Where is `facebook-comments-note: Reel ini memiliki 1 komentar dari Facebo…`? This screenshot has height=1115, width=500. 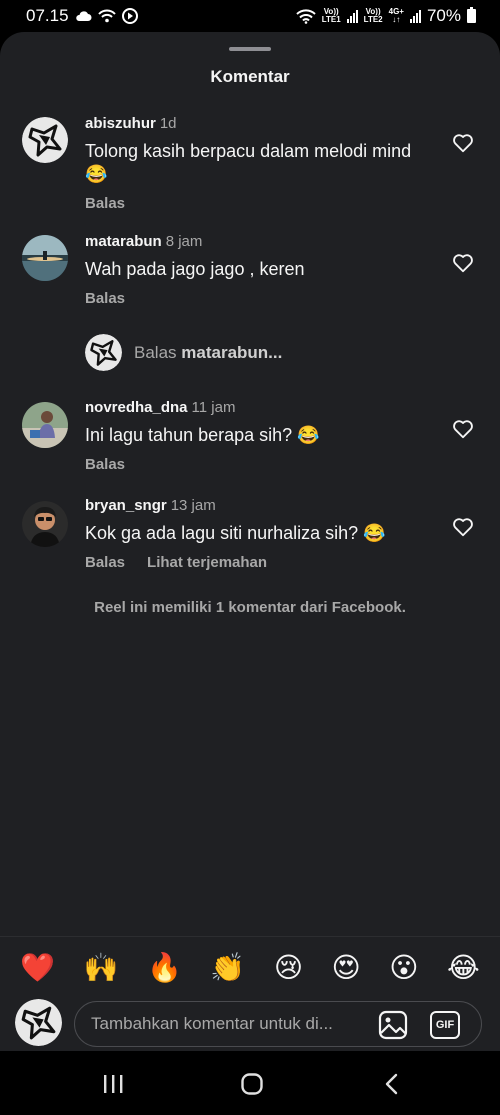
facebook-comments-note: Reel ini memiliki 1 komentar dari Facebo… is located at coordinates (250, 607).